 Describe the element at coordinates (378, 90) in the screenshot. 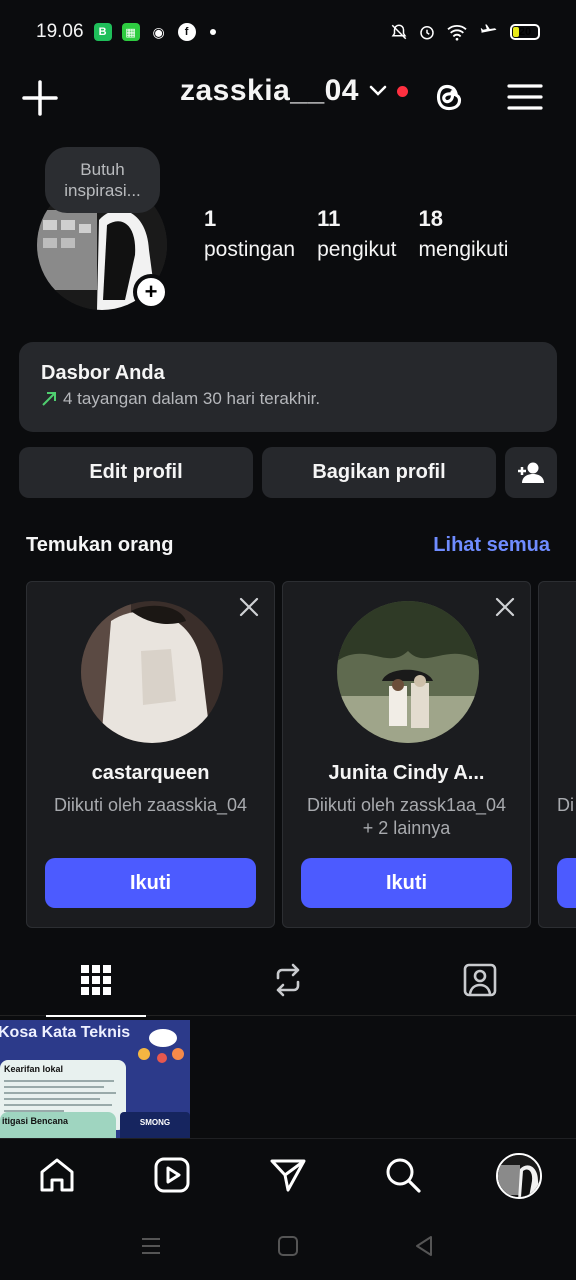

I see `chevron-down-icon` at that location.